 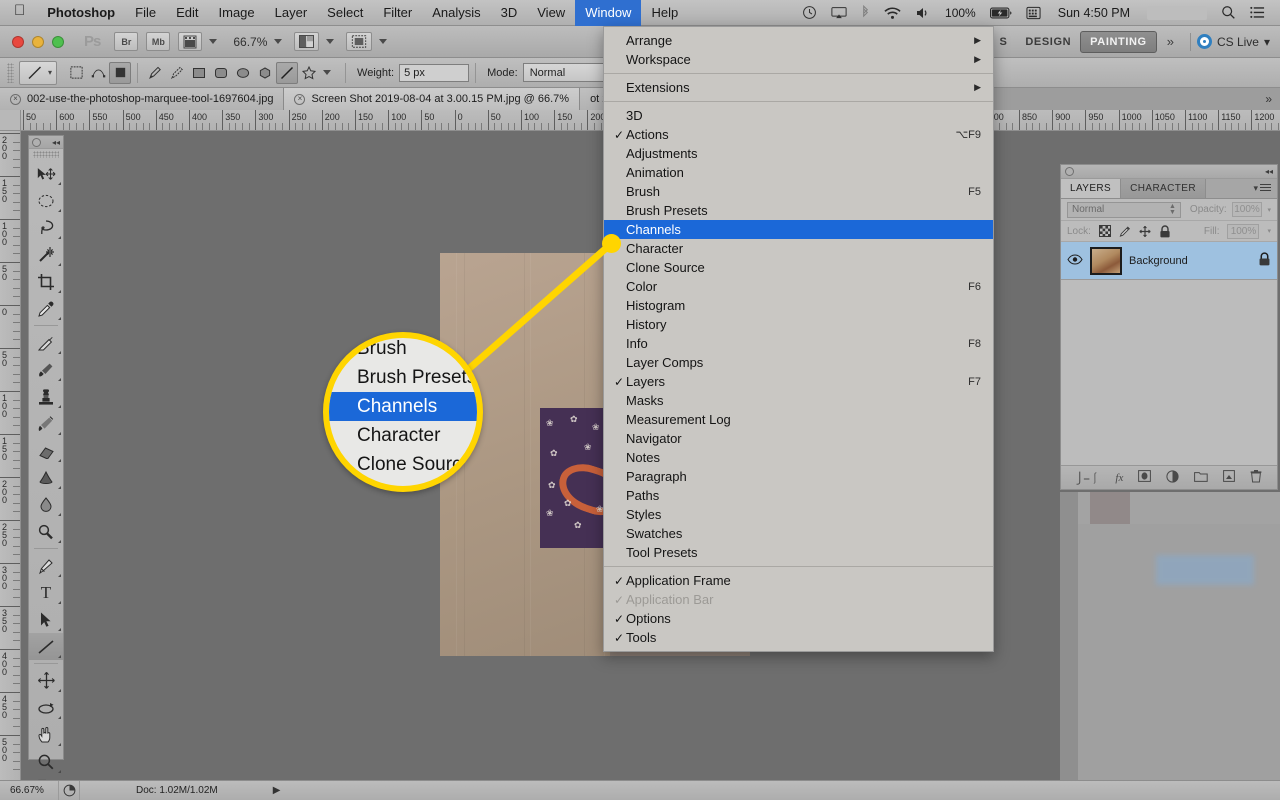 What do you see at coordinates (46, 477) in the screenshot?
I see `gradient-tool-icon` at bounding box center [46, 477].